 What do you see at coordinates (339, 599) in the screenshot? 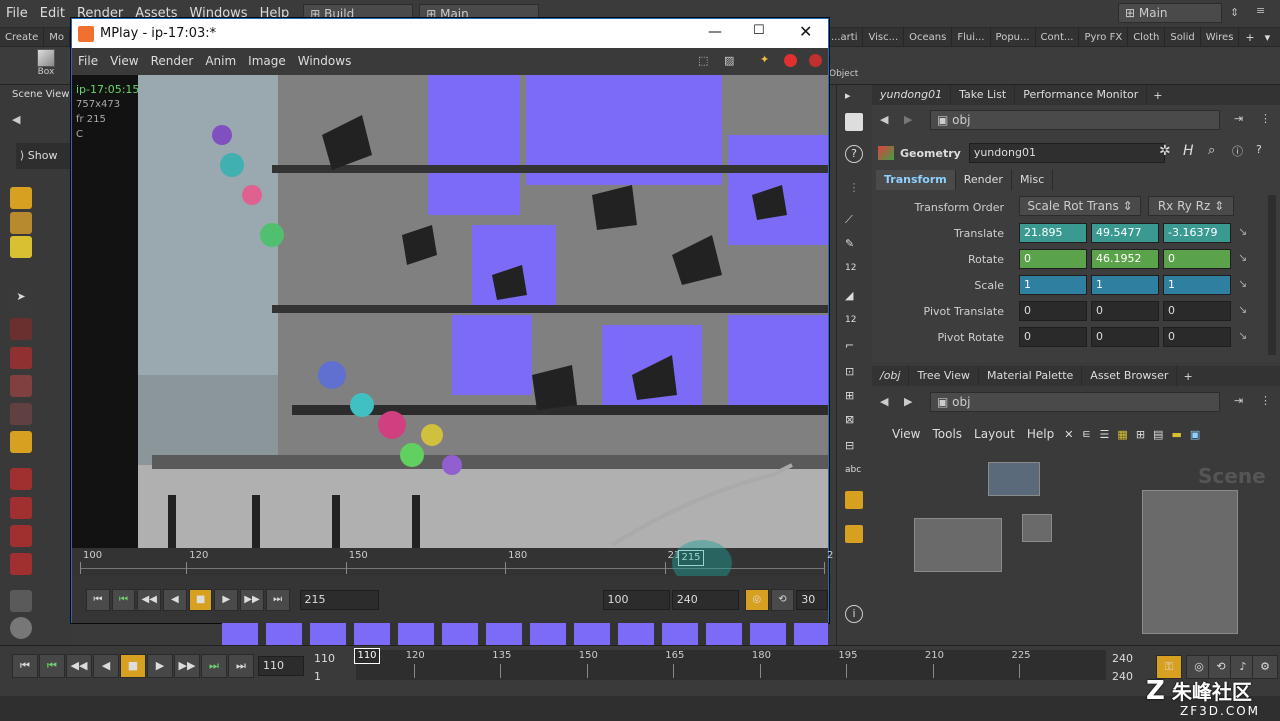
I see `mplay-frame-field: 215` at bounding box center [339, 599].